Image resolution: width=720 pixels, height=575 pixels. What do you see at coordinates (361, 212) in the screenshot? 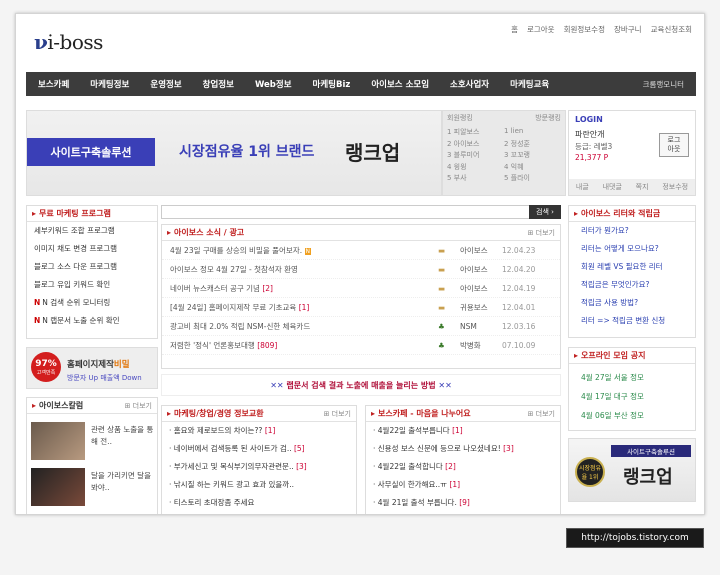
I see `search-input` at bounding box center [361, 212].